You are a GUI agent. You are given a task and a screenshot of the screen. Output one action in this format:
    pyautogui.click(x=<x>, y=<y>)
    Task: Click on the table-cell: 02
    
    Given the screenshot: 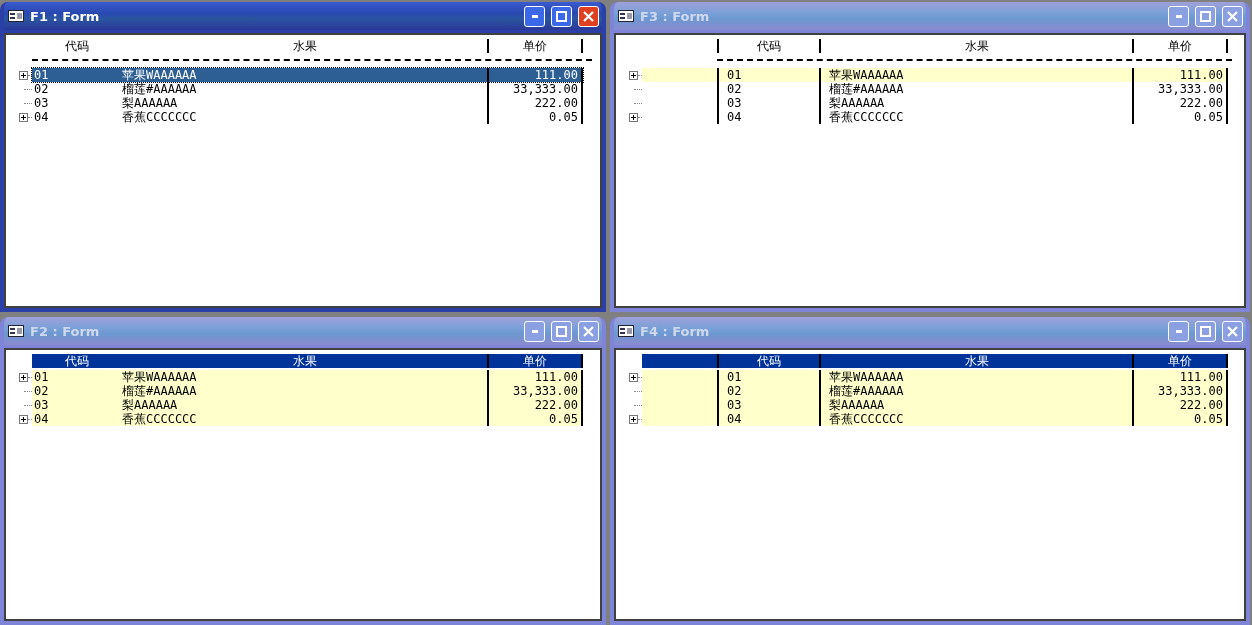 What is the action you would take?
    pyautogui.click(x=768, y=89)
    